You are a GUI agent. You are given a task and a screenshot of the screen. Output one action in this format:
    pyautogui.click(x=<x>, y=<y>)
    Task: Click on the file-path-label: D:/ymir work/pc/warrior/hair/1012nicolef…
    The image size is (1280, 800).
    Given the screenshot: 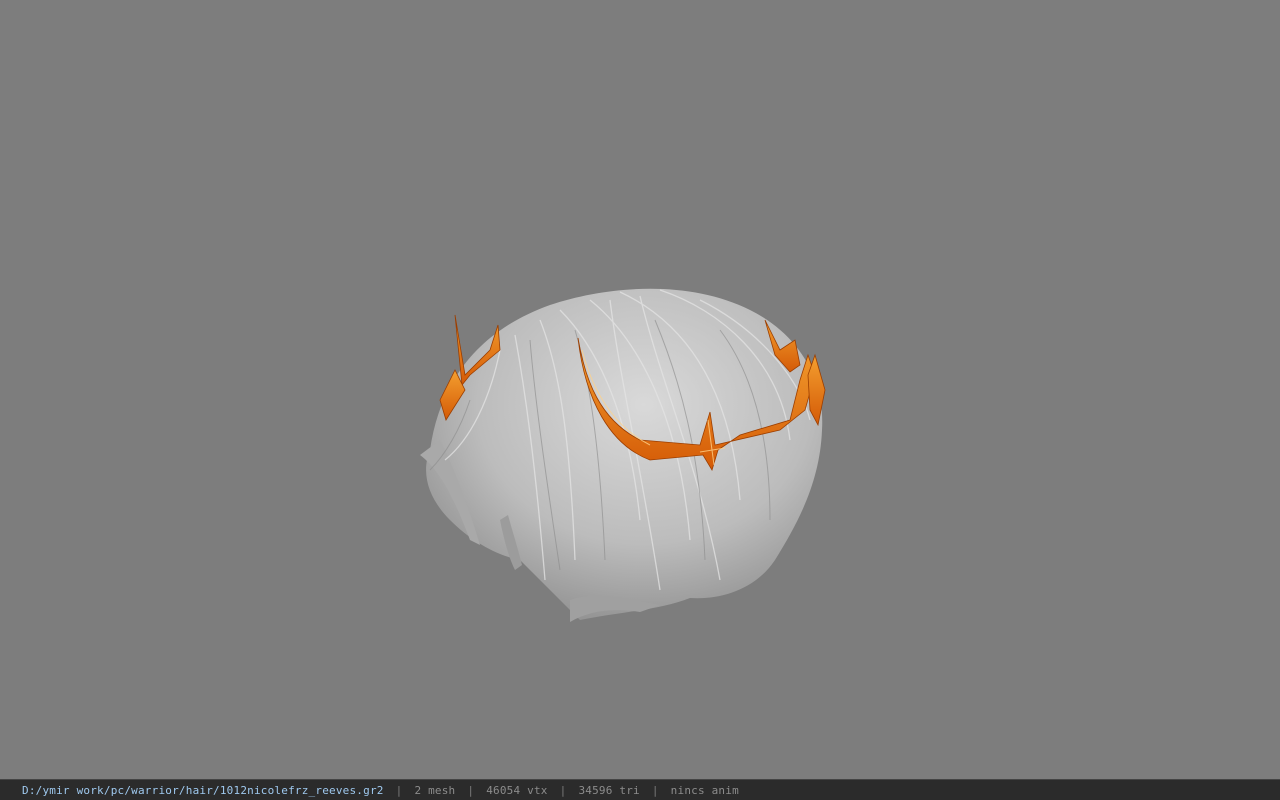 What is the action you would take?
    pyautogui.click(x=203, y=790)
    